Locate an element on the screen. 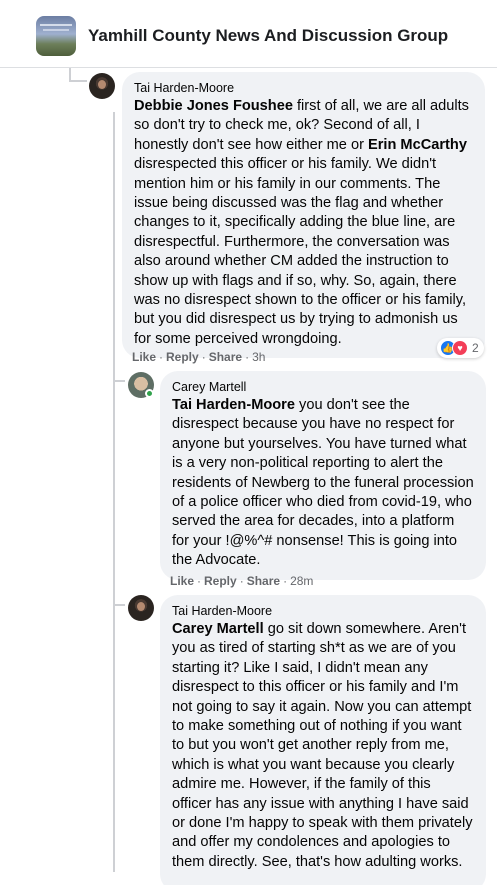 This screenshot has width=497, height=885. group-header: Yamhill County News And Discussion Group is located at coordinates (248, 34).